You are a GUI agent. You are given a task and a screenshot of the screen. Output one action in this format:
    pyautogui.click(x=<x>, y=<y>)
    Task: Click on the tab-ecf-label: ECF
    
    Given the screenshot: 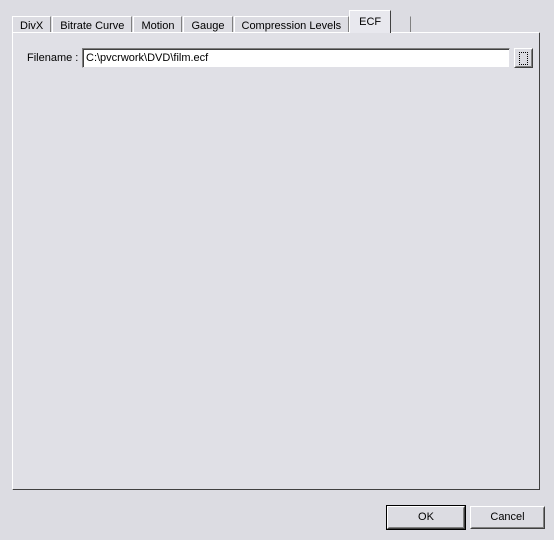 What is the action you would take?
    pyautogui.click(x=370, y=22)
    